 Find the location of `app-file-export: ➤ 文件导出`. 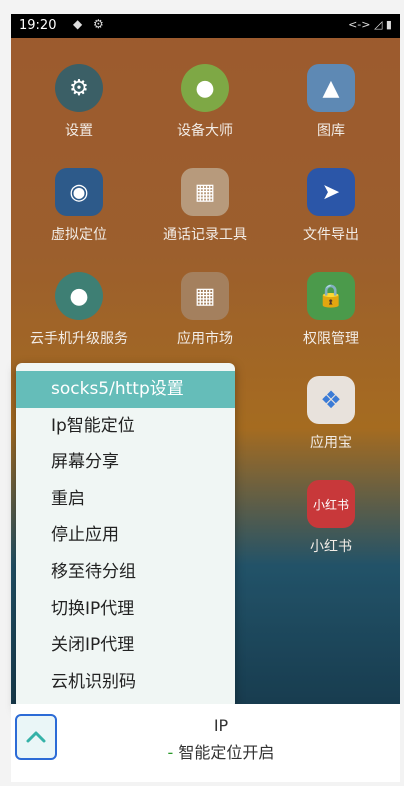

app-file-export: ➤ 文件导出 is located at coordinates (331, 206).